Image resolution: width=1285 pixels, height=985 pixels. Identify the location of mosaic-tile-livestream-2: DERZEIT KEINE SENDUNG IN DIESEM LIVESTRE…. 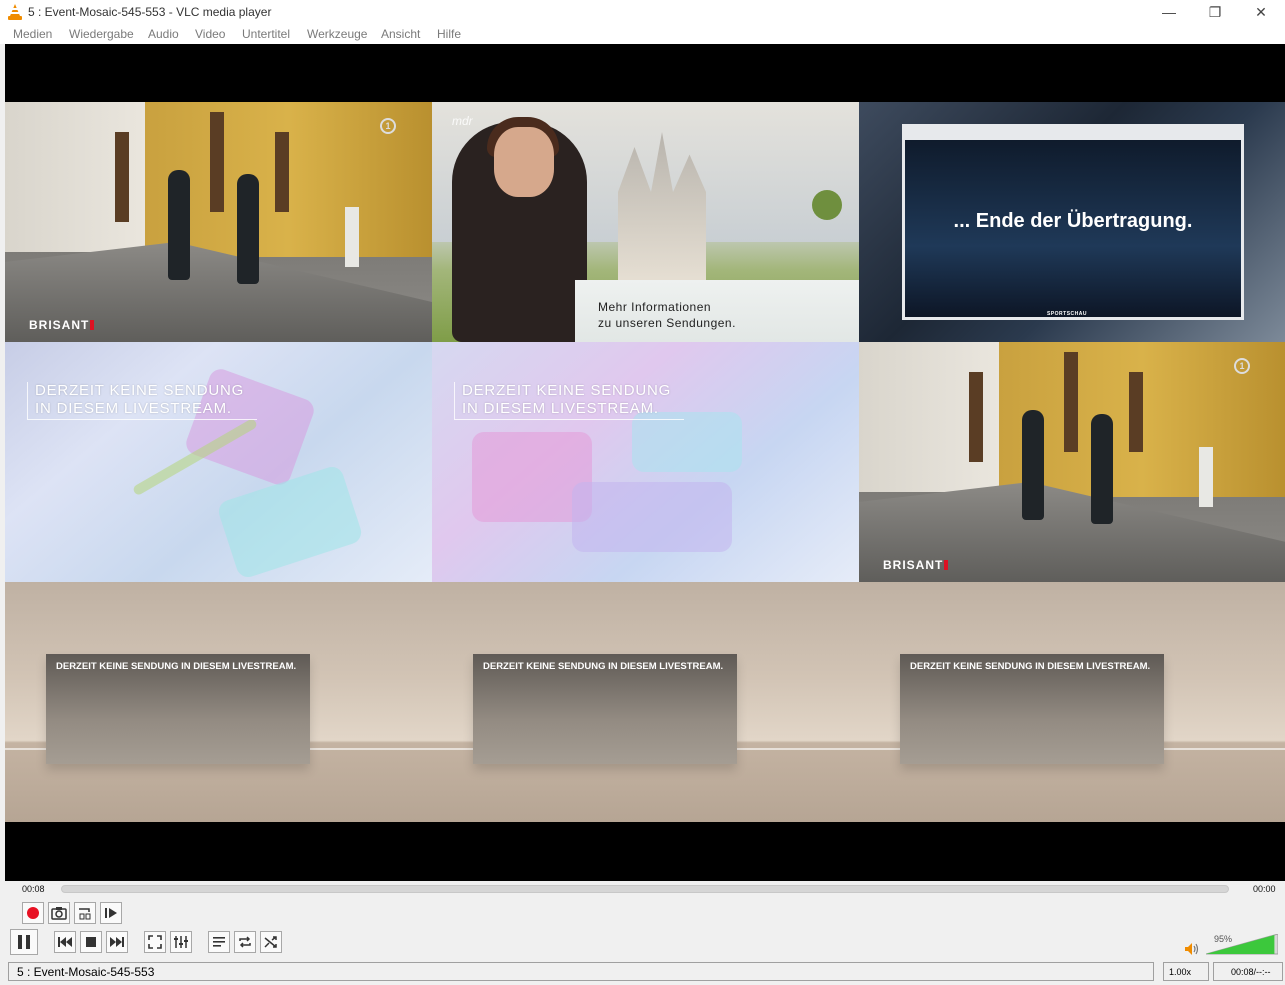
(645, 462).